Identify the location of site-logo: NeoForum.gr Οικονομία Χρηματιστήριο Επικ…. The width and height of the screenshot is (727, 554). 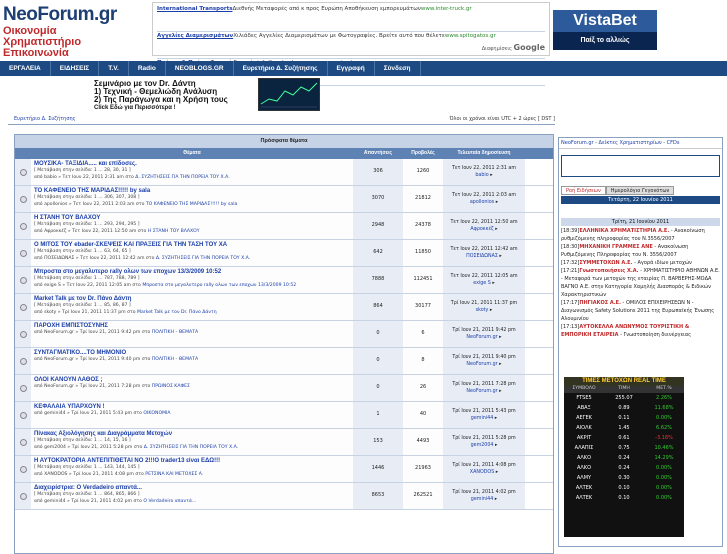
(73, 31).